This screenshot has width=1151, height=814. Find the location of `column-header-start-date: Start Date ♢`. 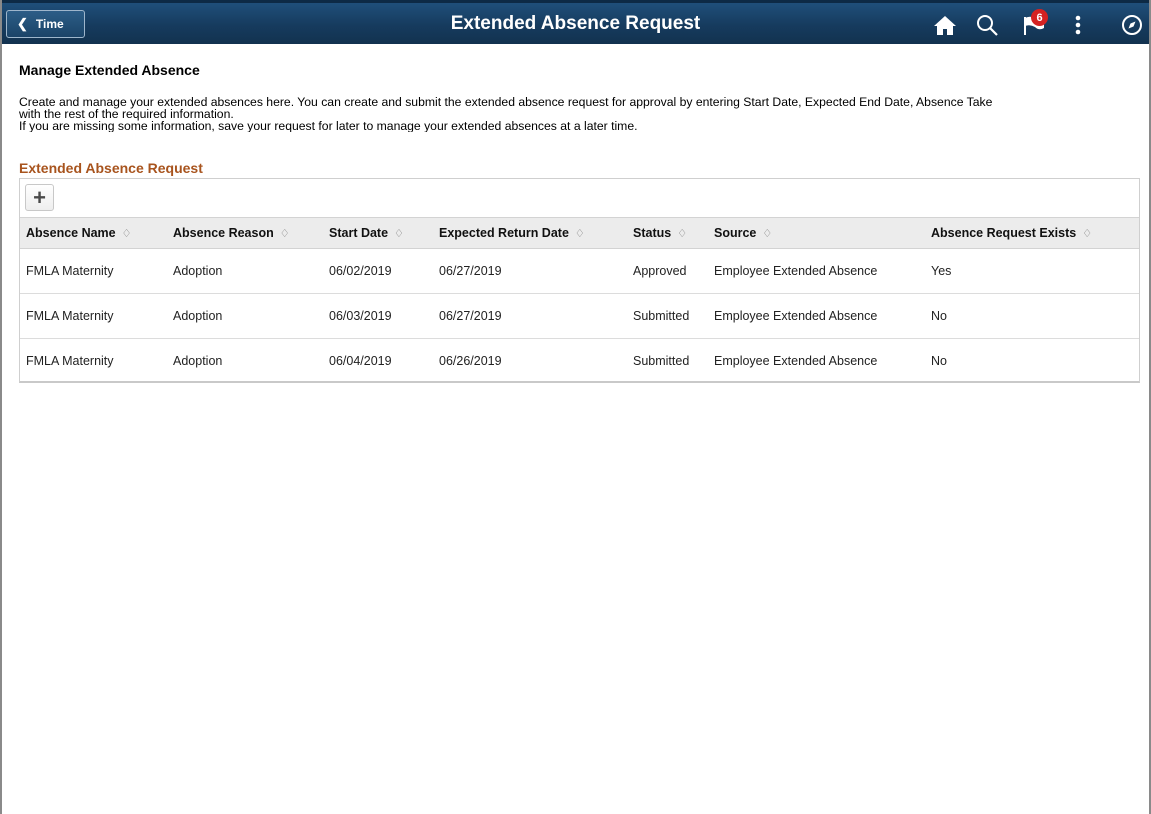

column-header-start-date: Start Date ♢ is located at coordinates (366, 233).